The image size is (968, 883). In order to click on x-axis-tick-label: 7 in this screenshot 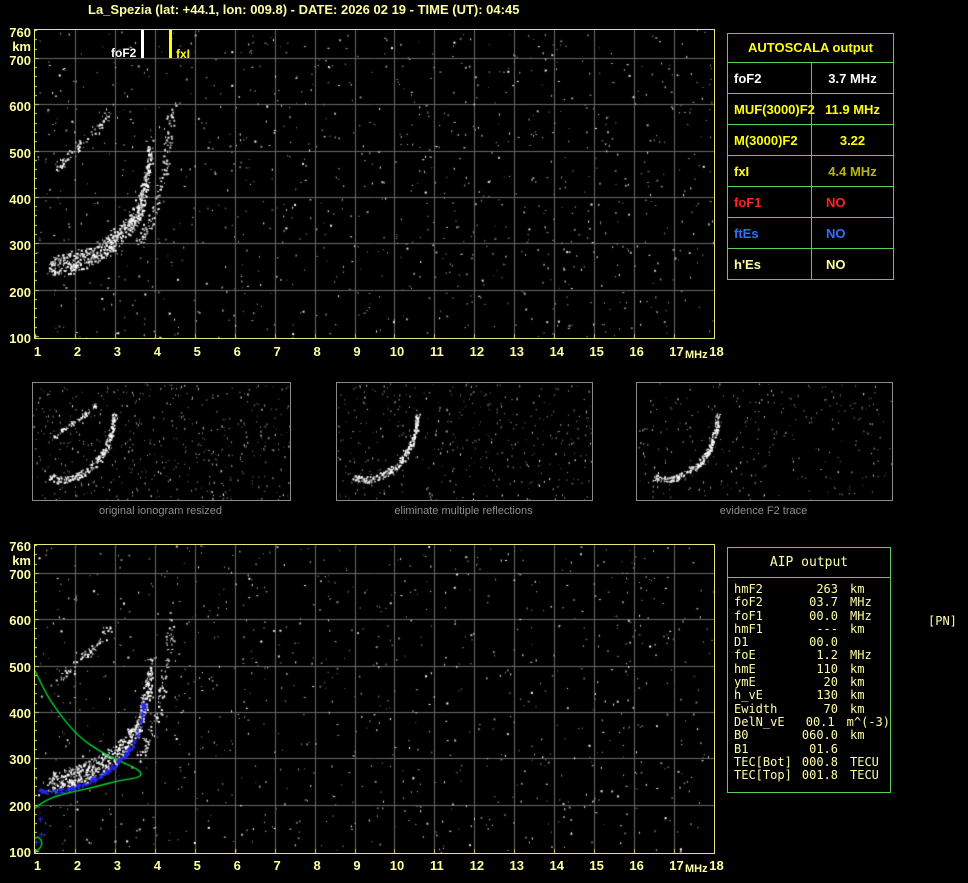, I will do `click(277, 351)`.